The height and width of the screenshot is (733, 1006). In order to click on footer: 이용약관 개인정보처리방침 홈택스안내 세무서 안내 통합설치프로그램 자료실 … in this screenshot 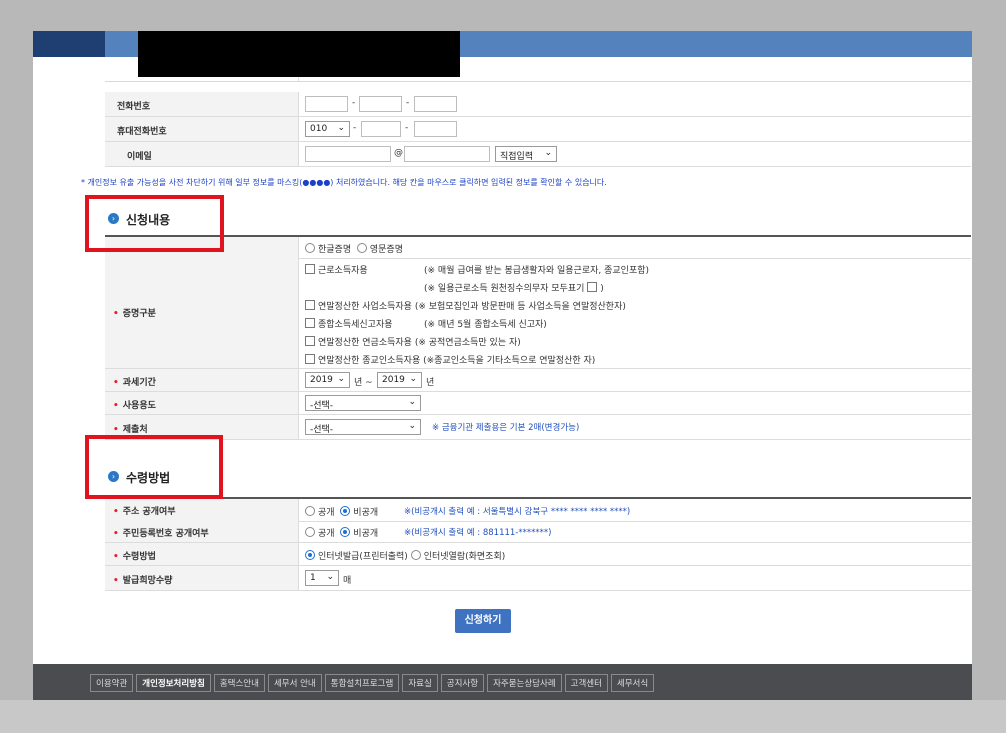, I will do `click(502, 682)`.